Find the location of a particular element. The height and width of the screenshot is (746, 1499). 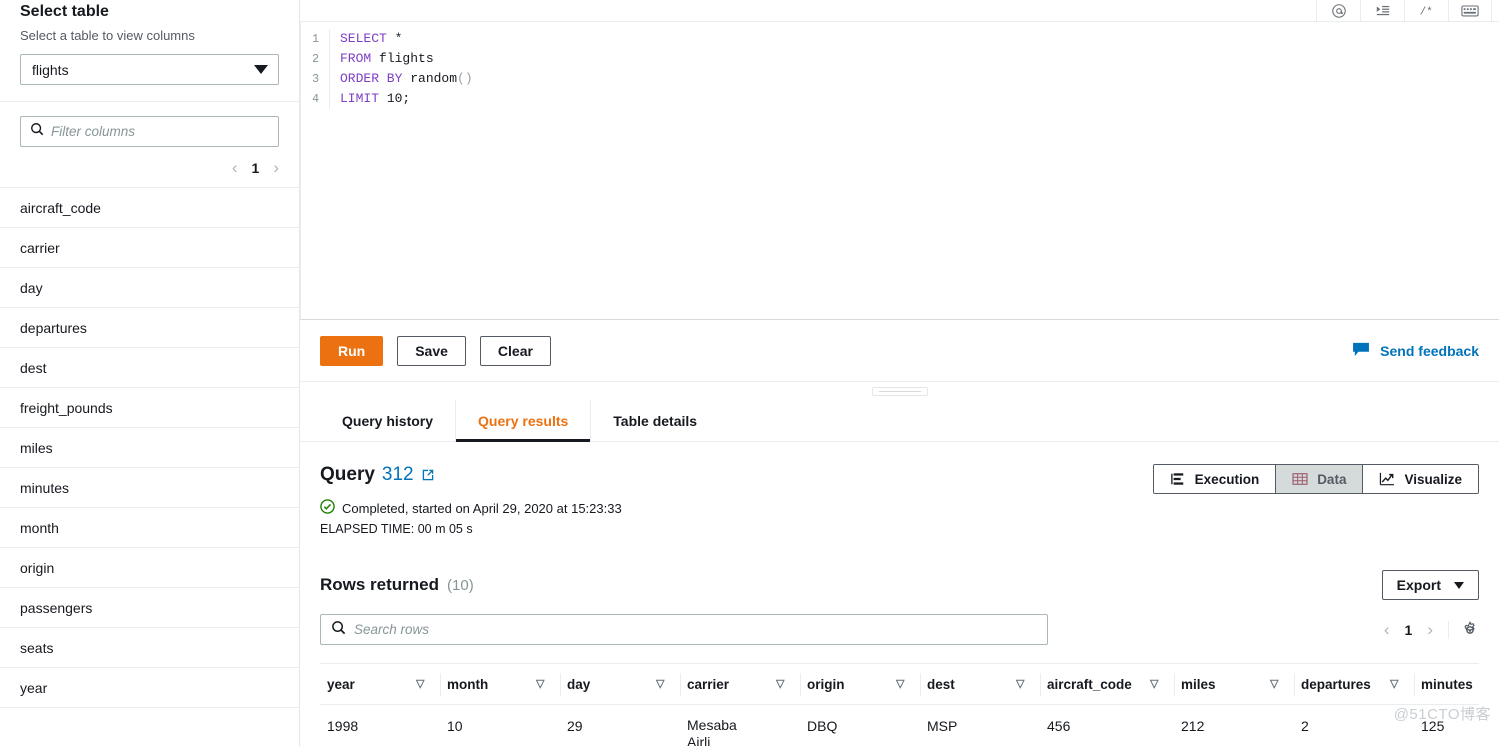

filter-columns-wrapper is located at coordinates (149, 131).